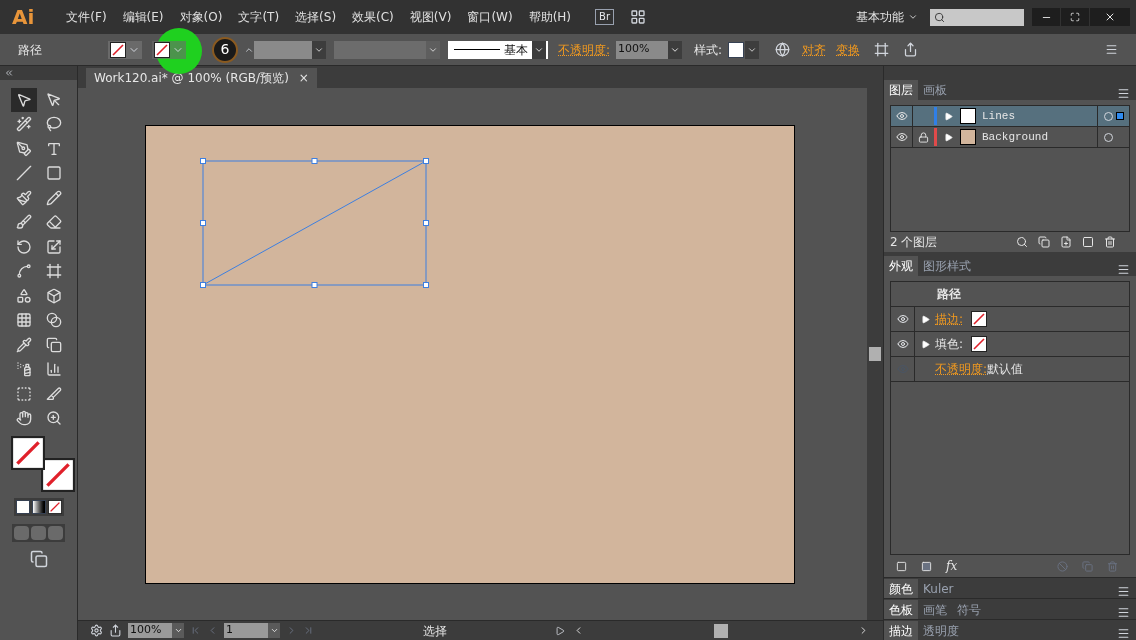  Describe the element at coordinates (23, 100) in the screenshot. I see `tool-button` at that location.